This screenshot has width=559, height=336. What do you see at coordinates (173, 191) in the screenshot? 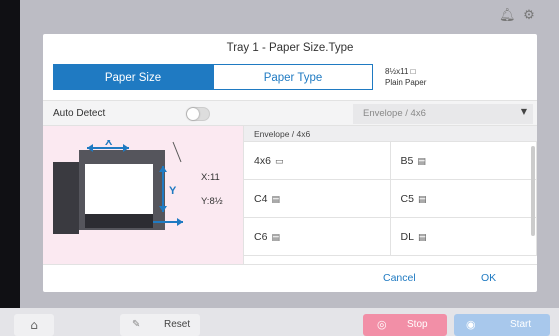
I see `svg-text: Y` at bounding box center [173, 191].